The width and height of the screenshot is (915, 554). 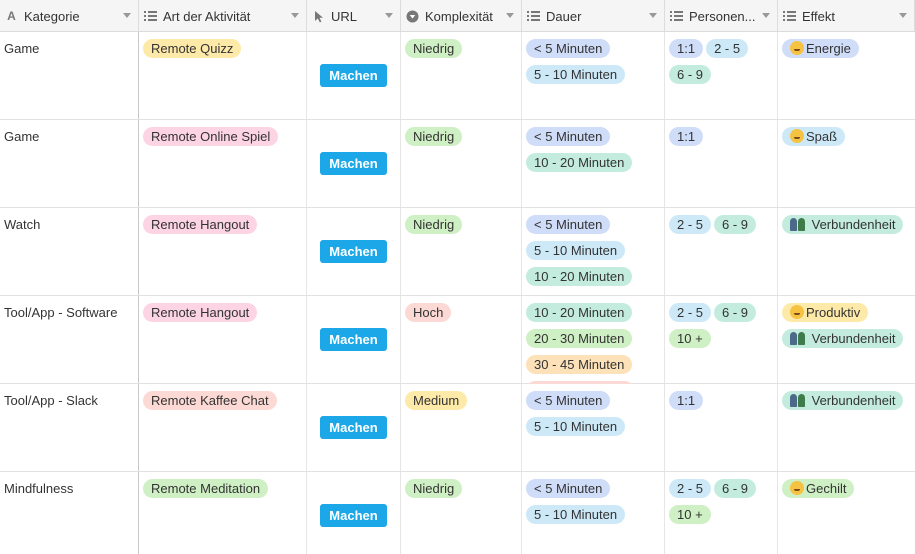 What do you see at coordinates (223, 76) in the screenshot?
I see `cell-art-der-aktivitaet: Remote Quizz` at bounding box center [223, 76].